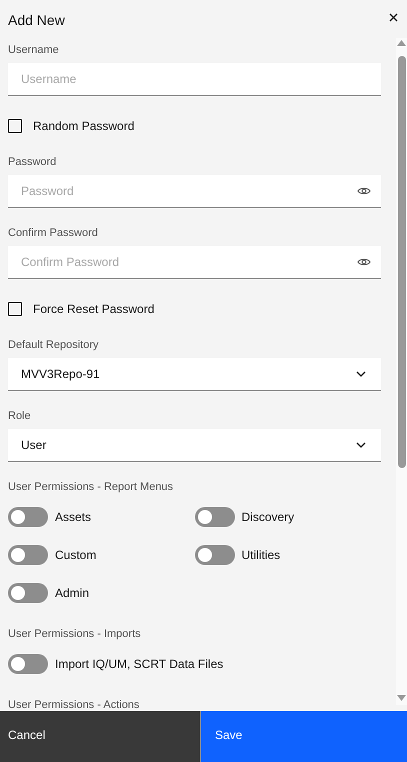 Image resolution: width=407 pixels, height=762 pixels. What do you see at coordinates (401, 43) in the screenshot?
I see `scroll-up-arrow-icon` at bounding box center [401, 43].